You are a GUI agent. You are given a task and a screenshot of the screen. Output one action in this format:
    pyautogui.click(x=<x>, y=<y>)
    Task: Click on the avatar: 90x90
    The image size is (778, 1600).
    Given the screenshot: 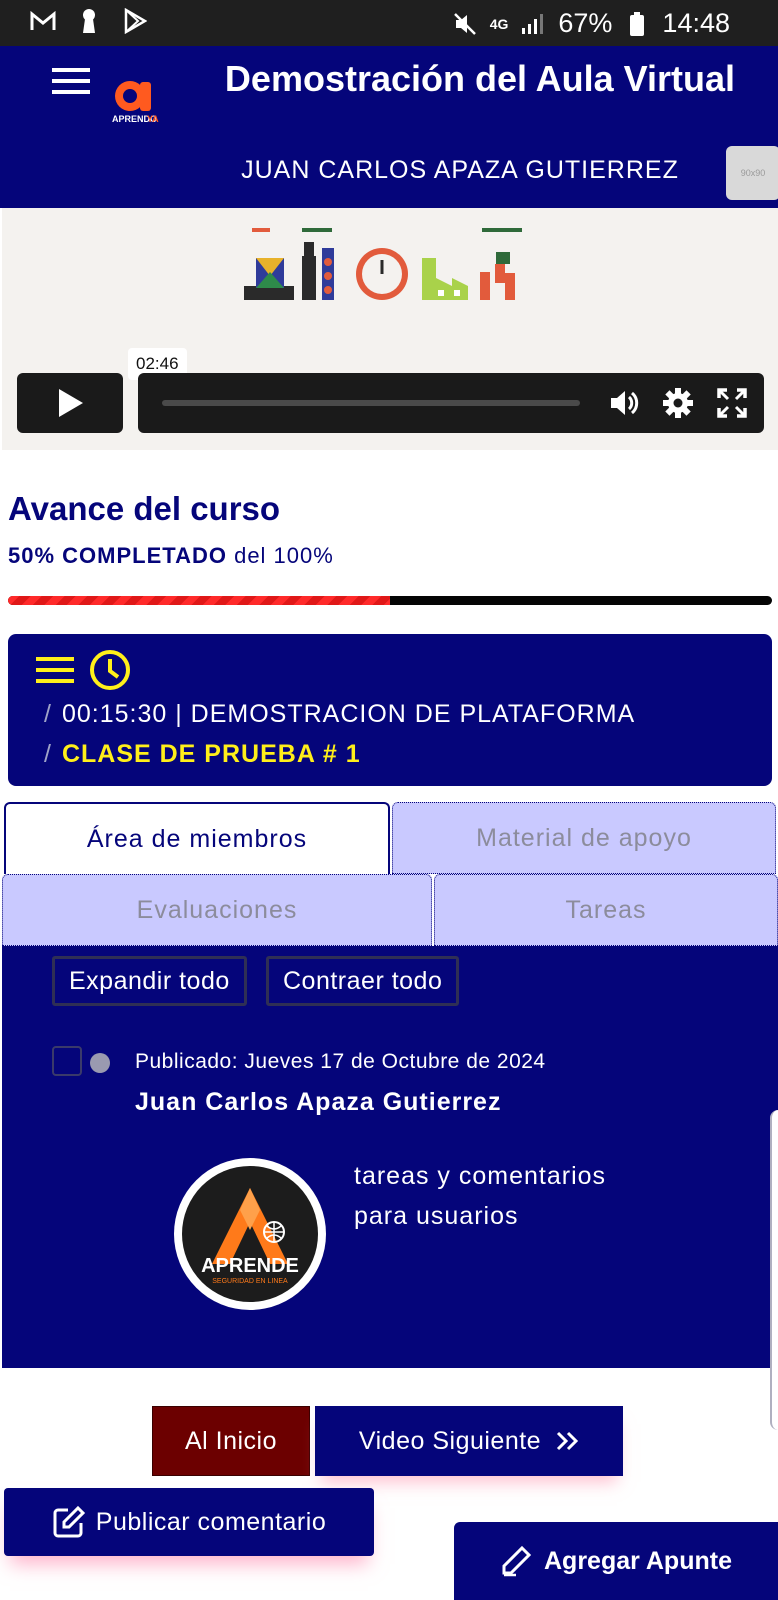 What is the action you would take?
    pyautogui.click(x=752, y=173)
    